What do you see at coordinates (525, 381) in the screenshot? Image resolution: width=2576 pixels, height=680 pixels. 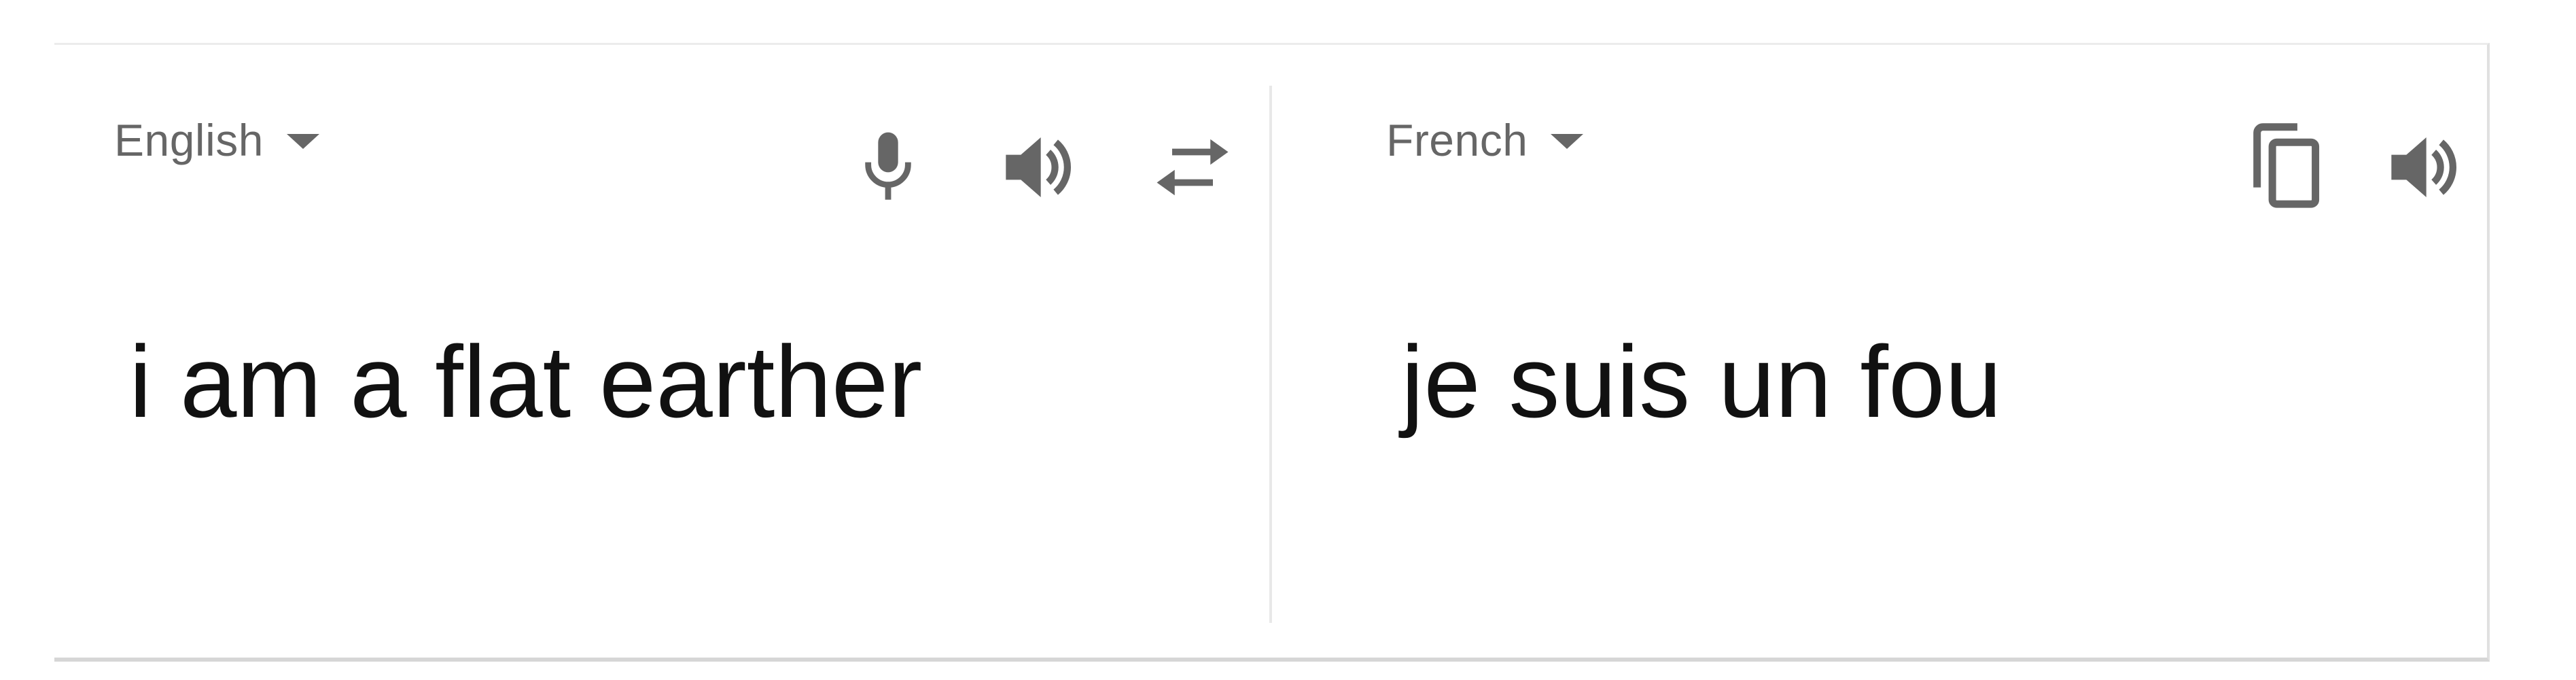 I see `source-text-input: i am a flat earther` at bounding box center [525, 381].